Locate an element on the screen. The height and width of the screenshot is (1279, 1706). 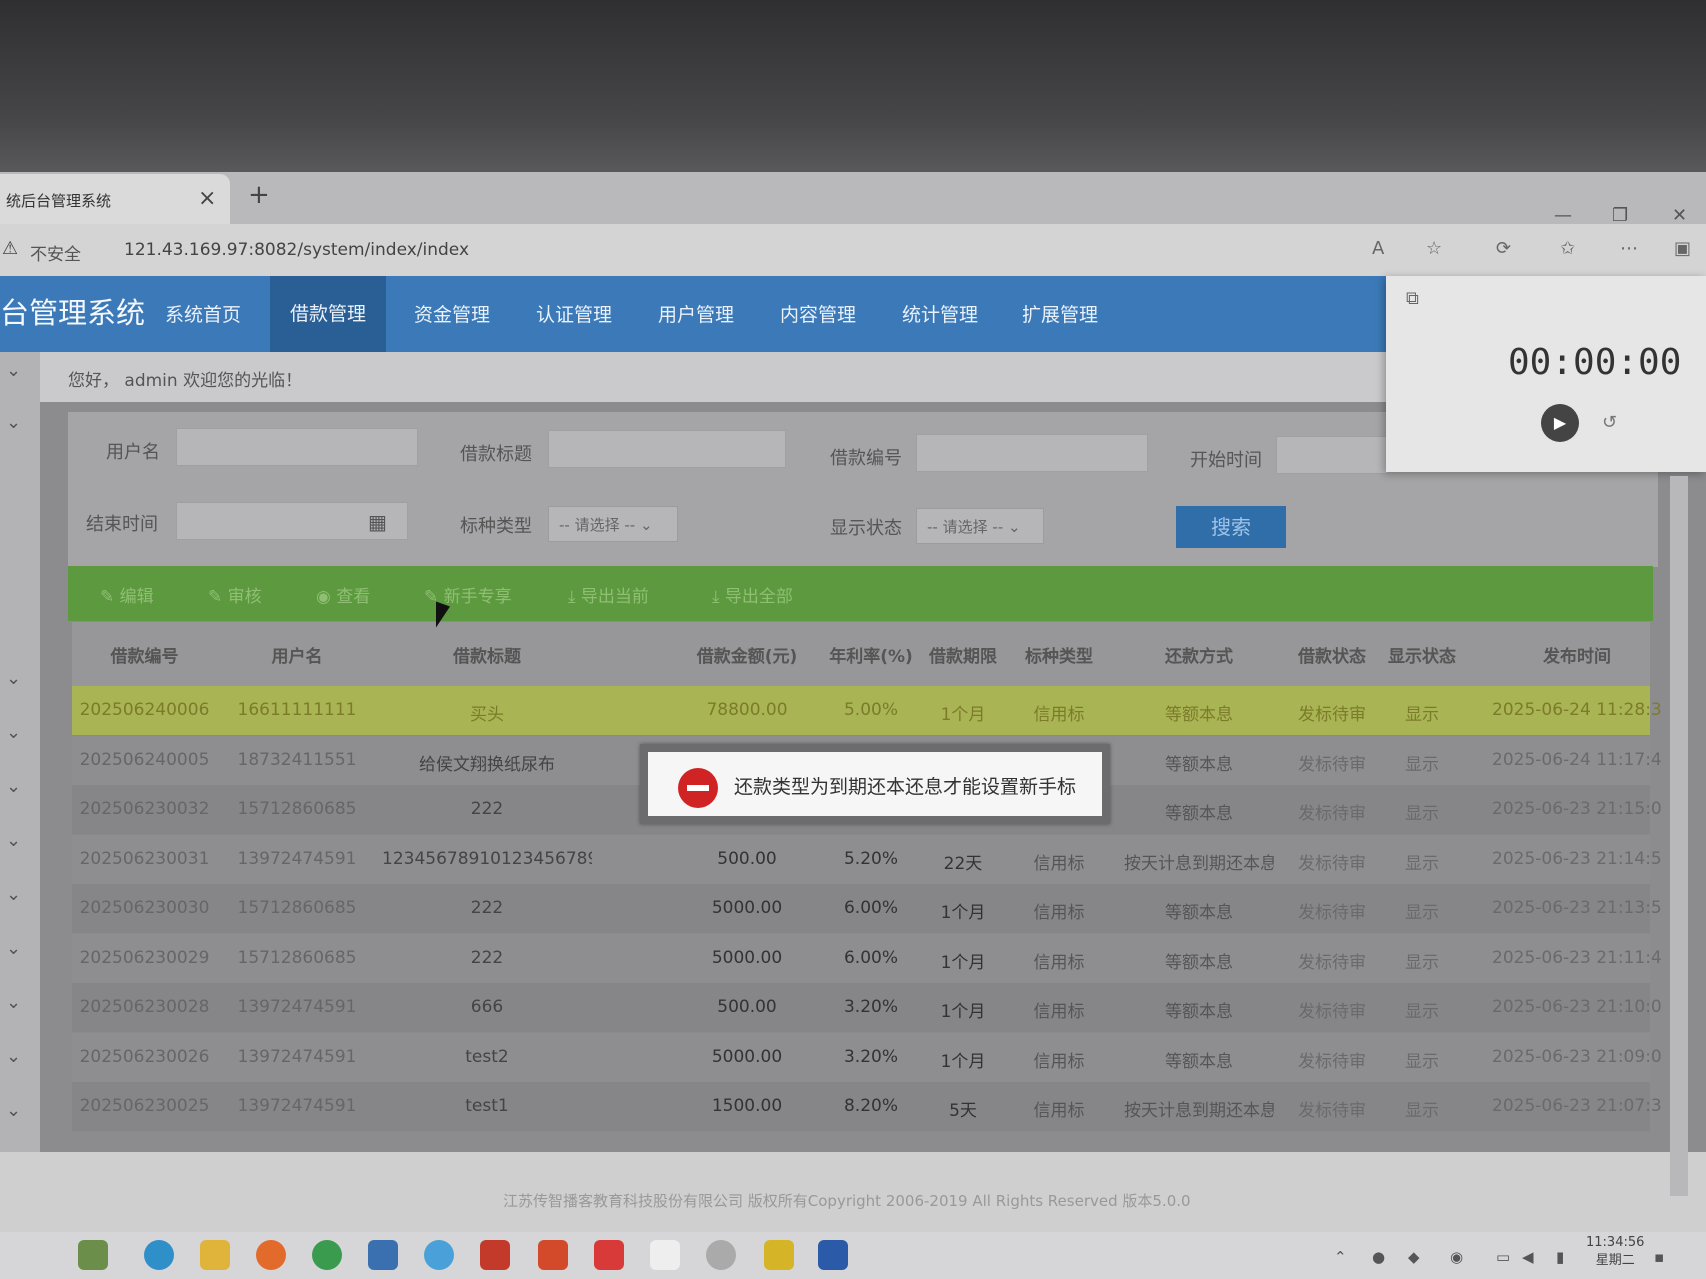
nav-users: 用户管理 is located at coordinates (696, 313).